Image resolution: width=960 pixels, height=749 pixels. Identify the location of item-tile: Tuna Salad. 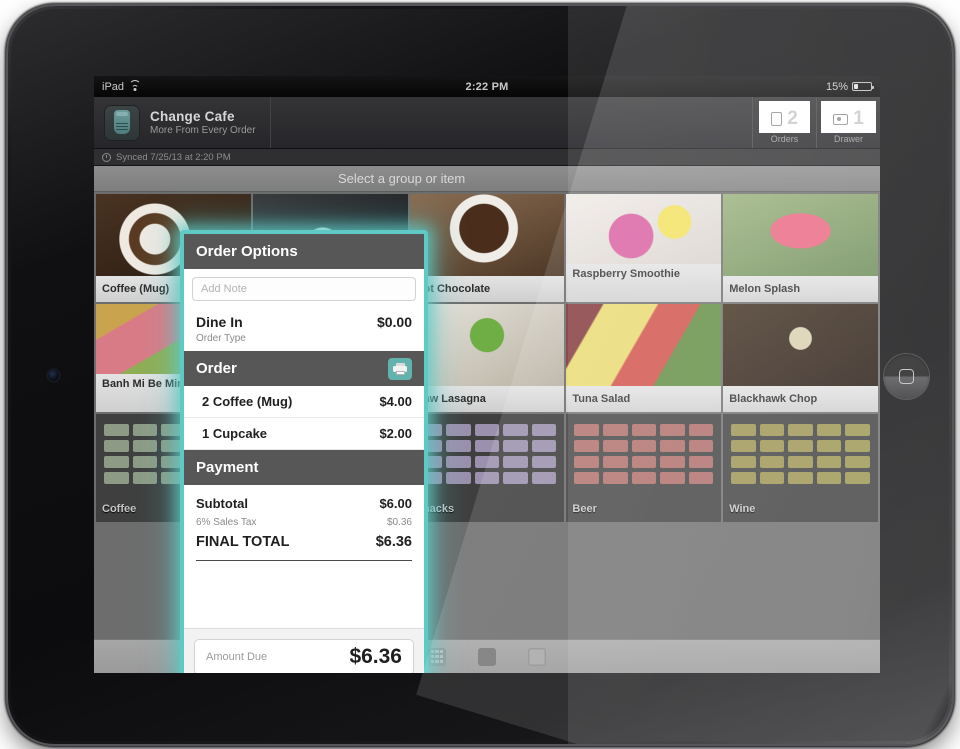
(644, 358).